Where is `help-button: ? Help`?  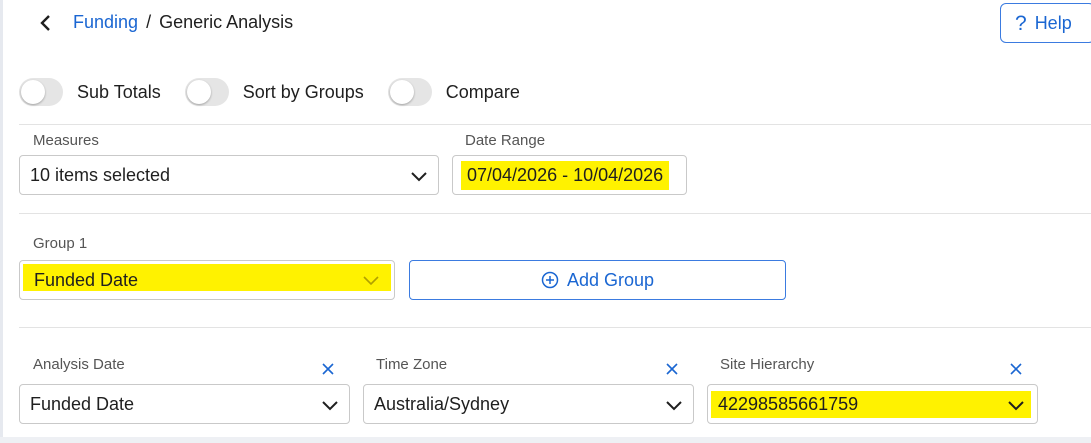 help-button: ? Help is located at coordinates (1045, 23).